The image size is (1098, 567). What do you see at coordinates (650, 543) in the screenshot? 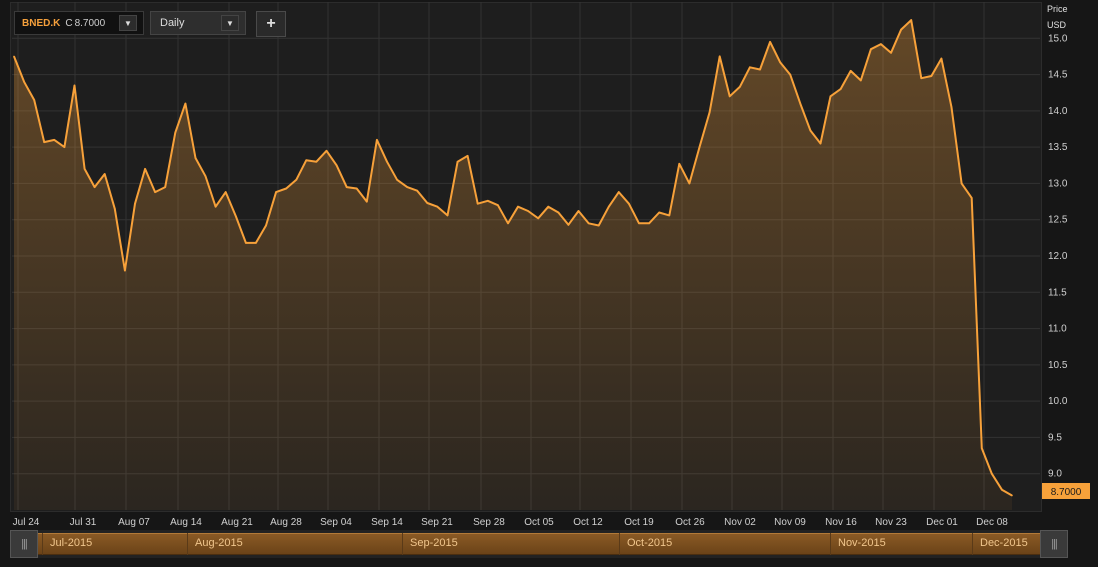
I see `navigator-month-label: Oct-2015` at bounding box center [650, 543].